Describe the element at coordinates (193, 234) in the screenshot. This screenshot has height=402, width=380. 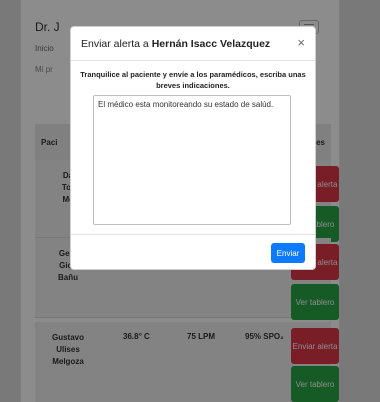
I see `modal-footer-divider` at that location.